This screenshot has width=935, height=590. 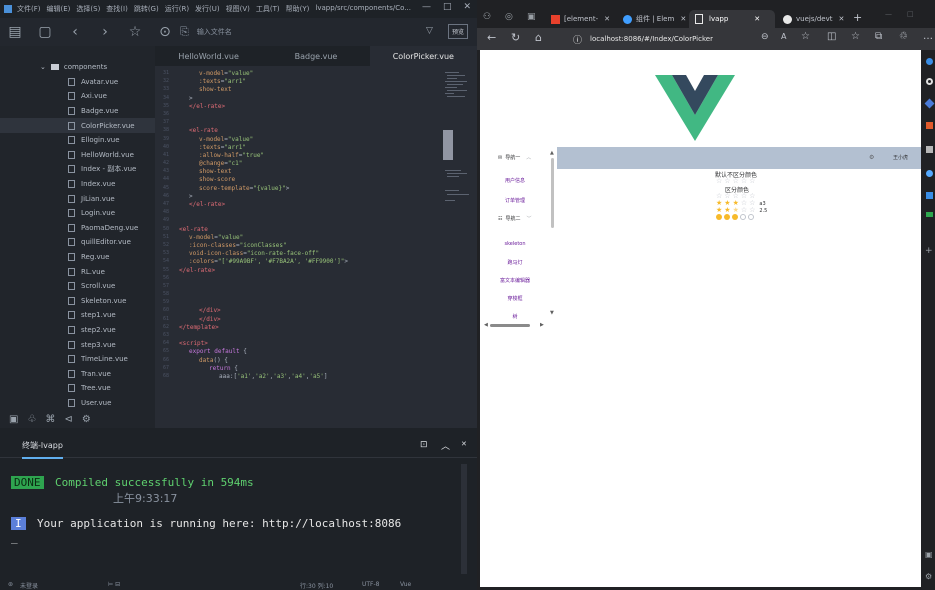 I want to click on sidebar-h-scrollbar: ◀ ▶, so click(x=515, y=325).